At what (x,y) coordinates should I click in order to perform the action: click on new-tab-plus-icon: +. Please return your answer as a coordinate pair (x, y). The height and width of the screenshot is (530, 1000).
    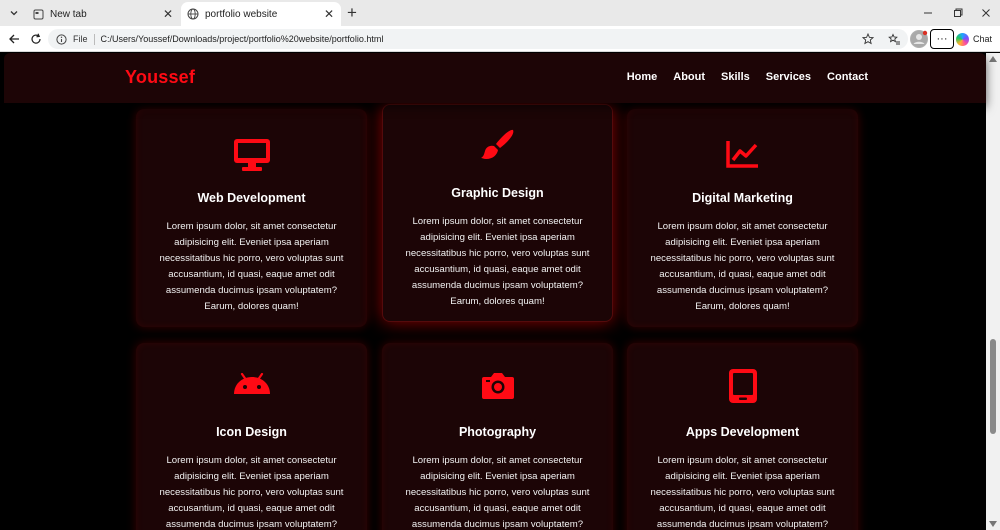
    Looking at the image, I should click on (352, 12).